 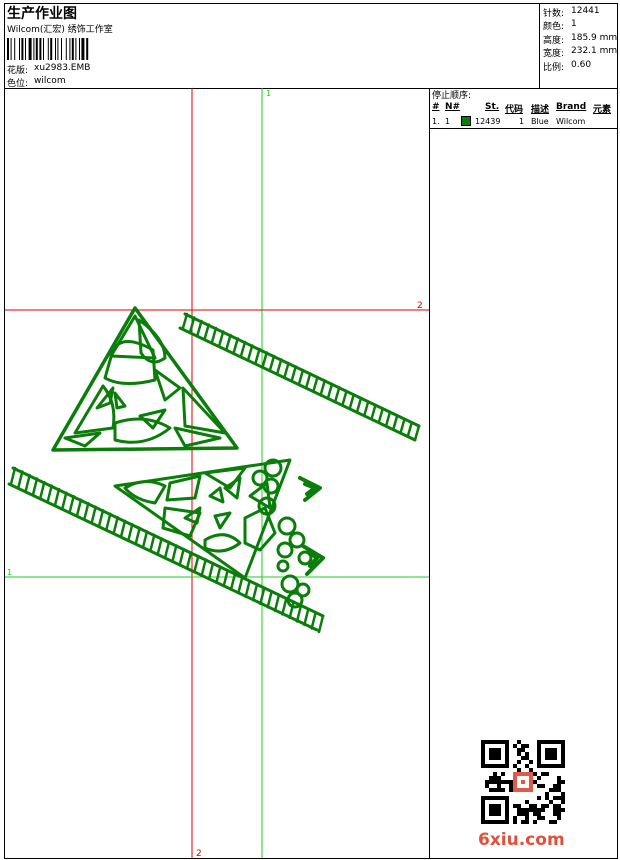 What do you see at coordinates (202, 519) in the screenshot?
I see `lower-triangle-motif` at bounding box center [202, 519].